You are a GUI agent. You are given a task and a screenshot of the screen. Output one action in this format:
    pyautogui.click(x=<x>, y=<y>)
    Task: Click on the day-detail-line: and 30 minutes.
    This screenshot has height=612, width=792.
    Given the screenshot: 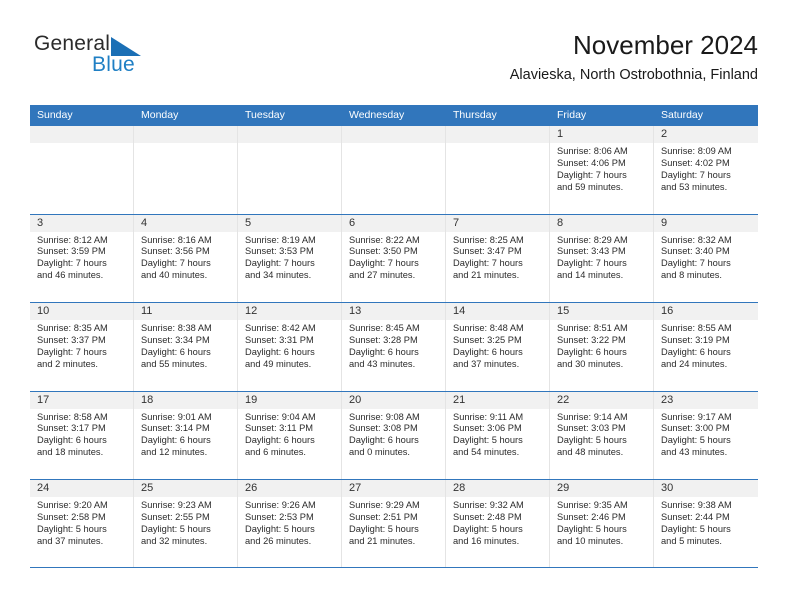 What is the action you would take?
    pyautogui.click(x=590, y=363)
    